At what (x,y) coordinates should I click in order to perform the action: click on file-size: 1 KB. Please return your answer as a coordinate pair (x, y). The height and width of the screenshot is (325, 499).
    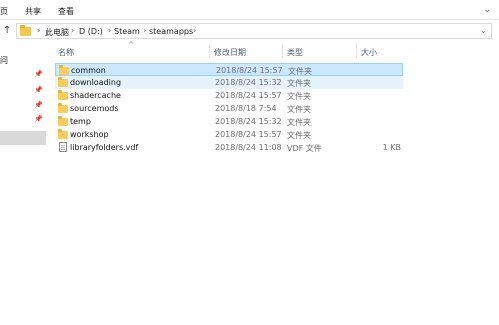
    Looking at the image, I should click on (391, 147).